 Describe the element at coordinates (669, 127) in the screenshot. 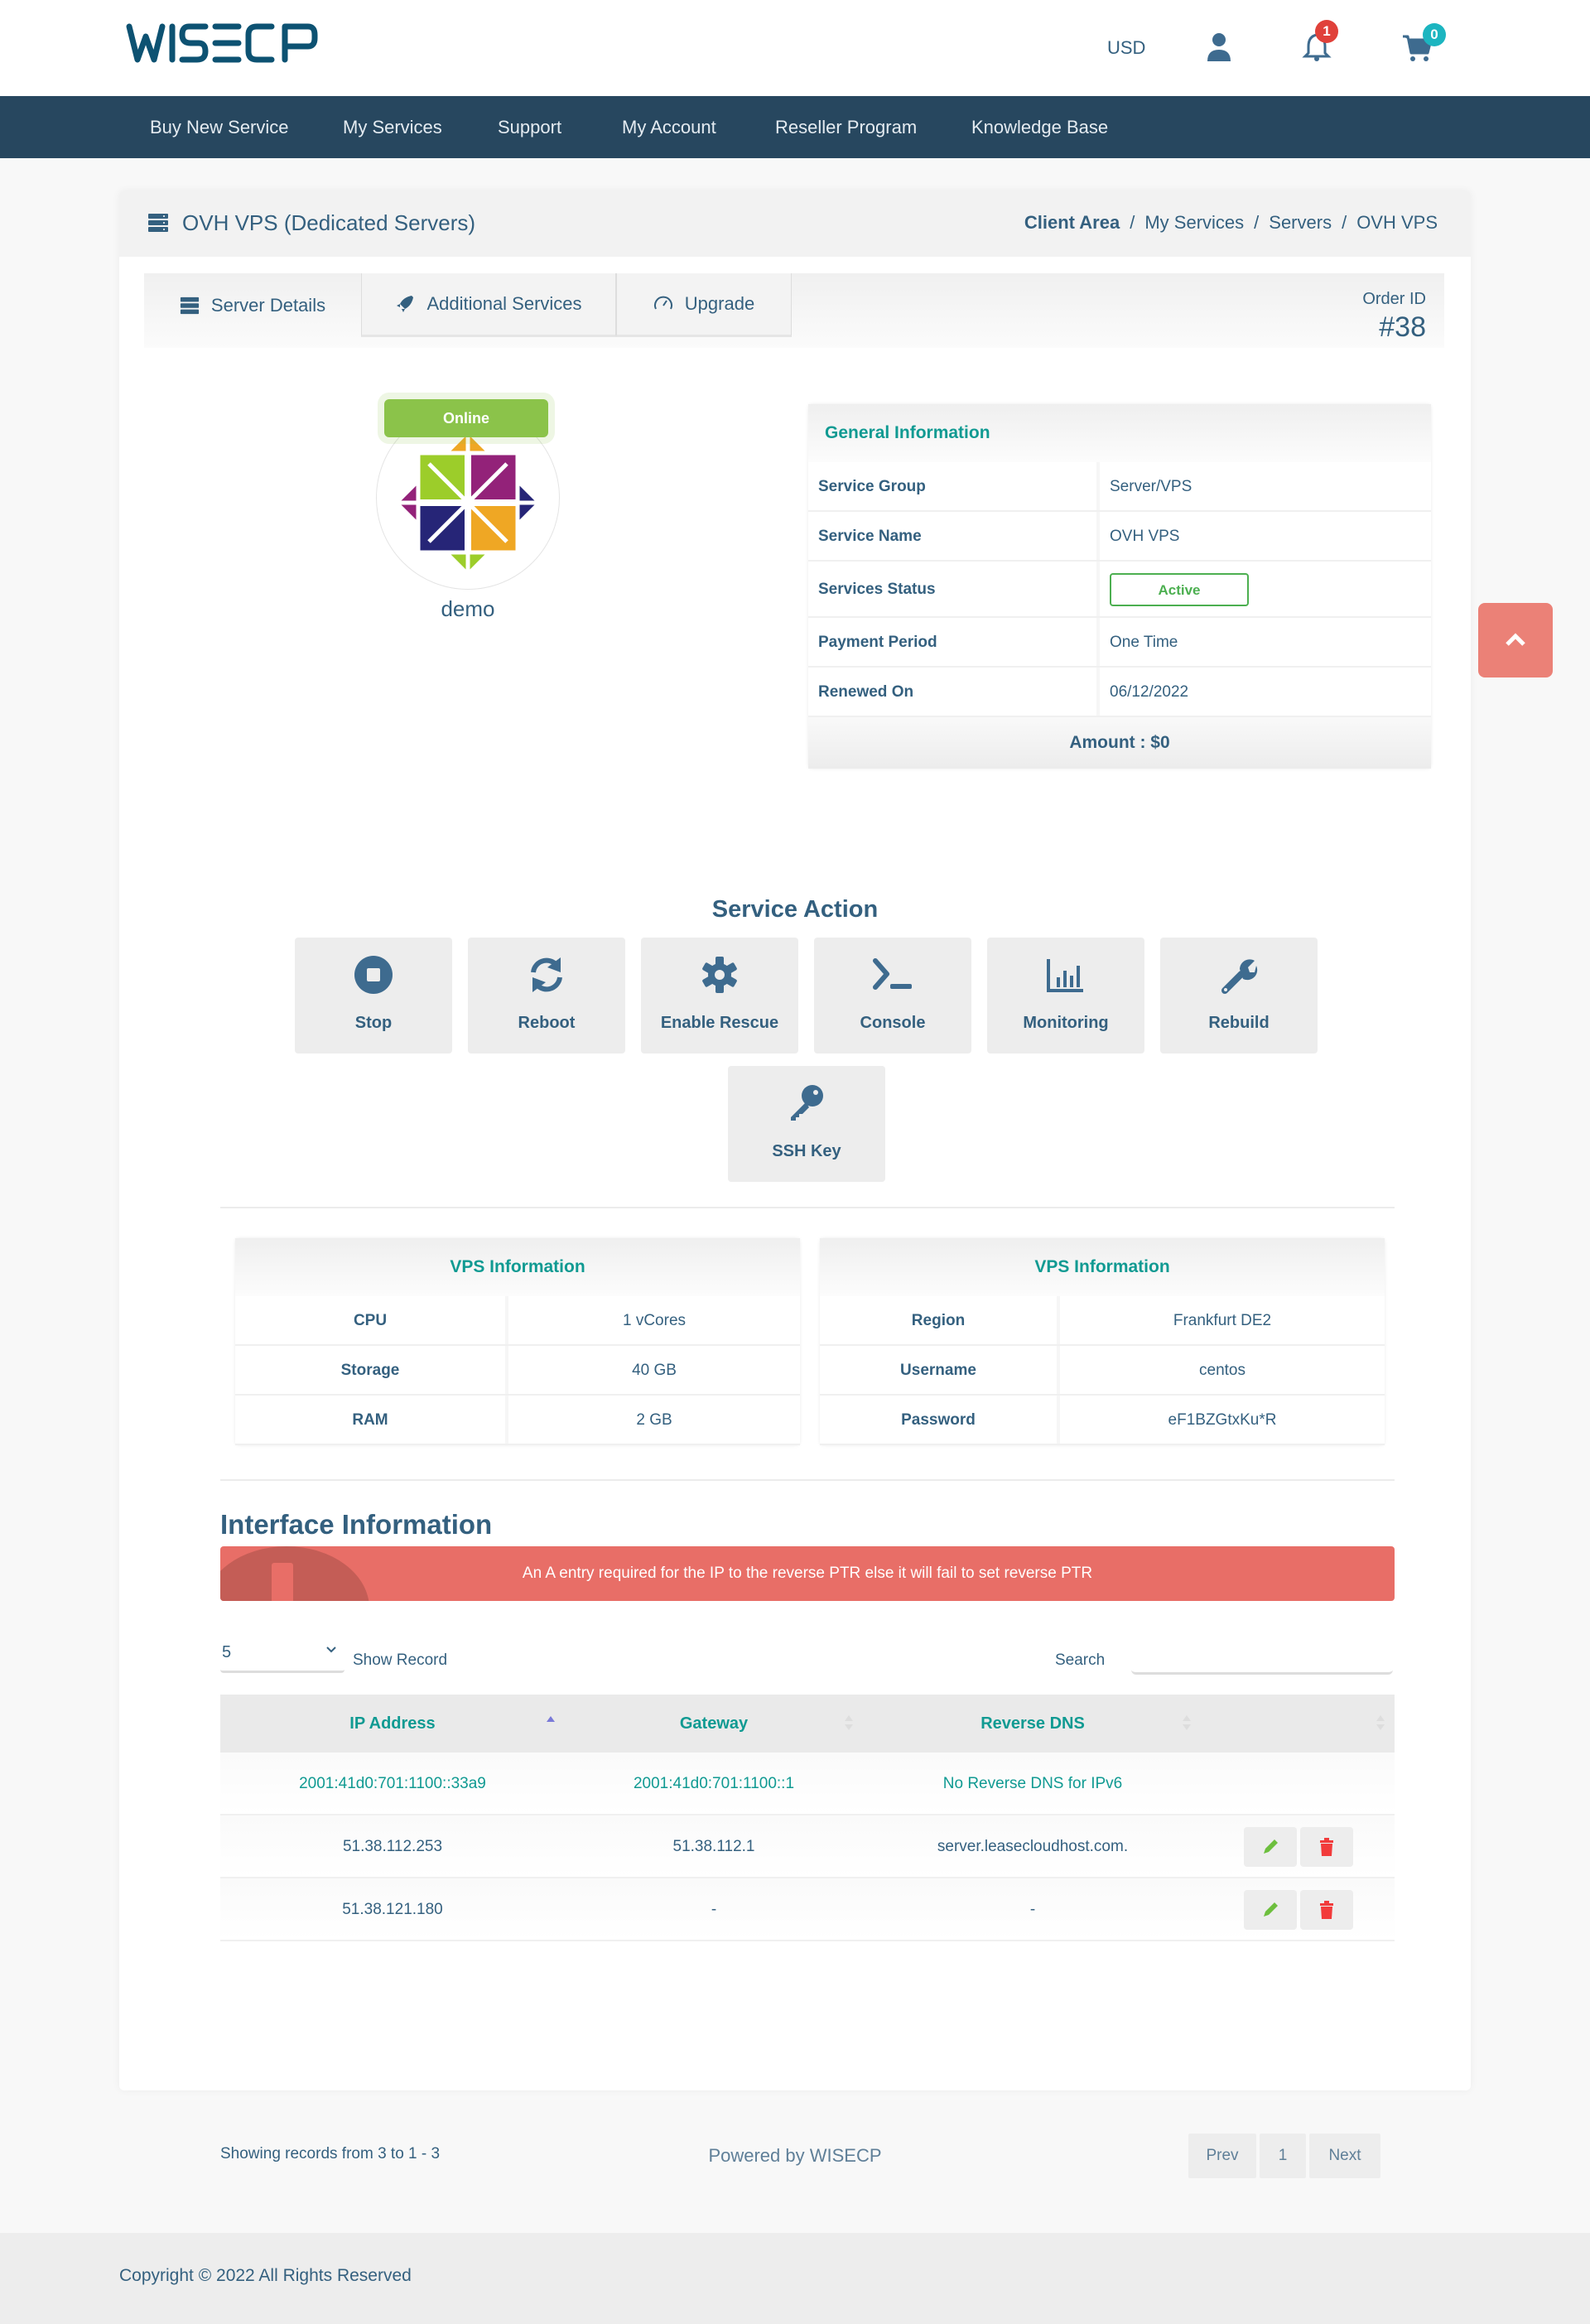

I see `nav-my-account: My Account` at that location.